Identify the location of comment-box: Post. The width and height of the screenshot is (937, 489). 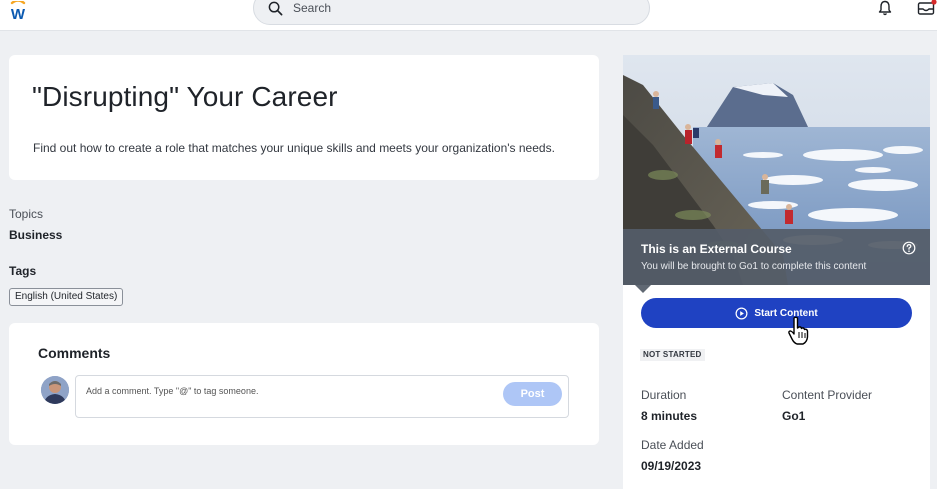
(322, 396).